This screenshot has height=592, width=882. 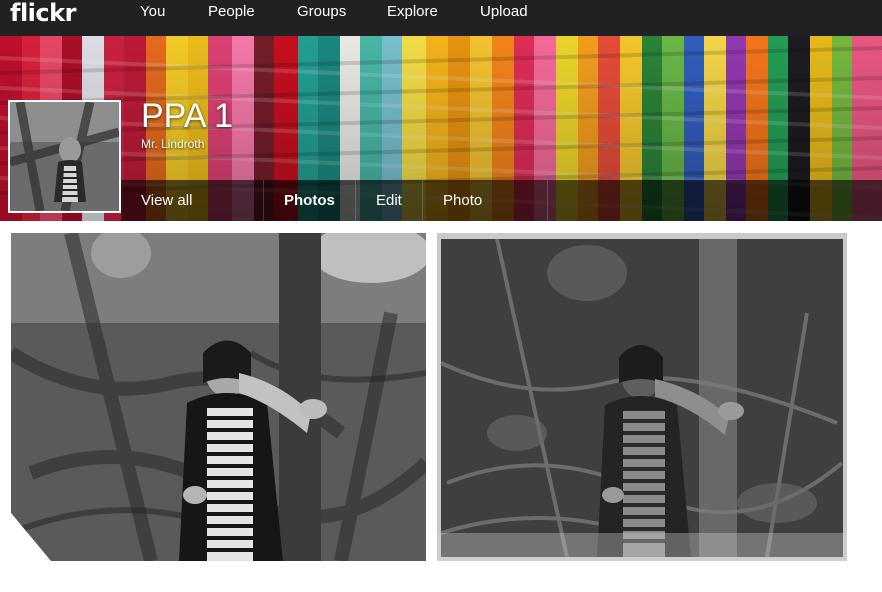 I want to click on nav-groups: Groups, so click(x=321, y=13).